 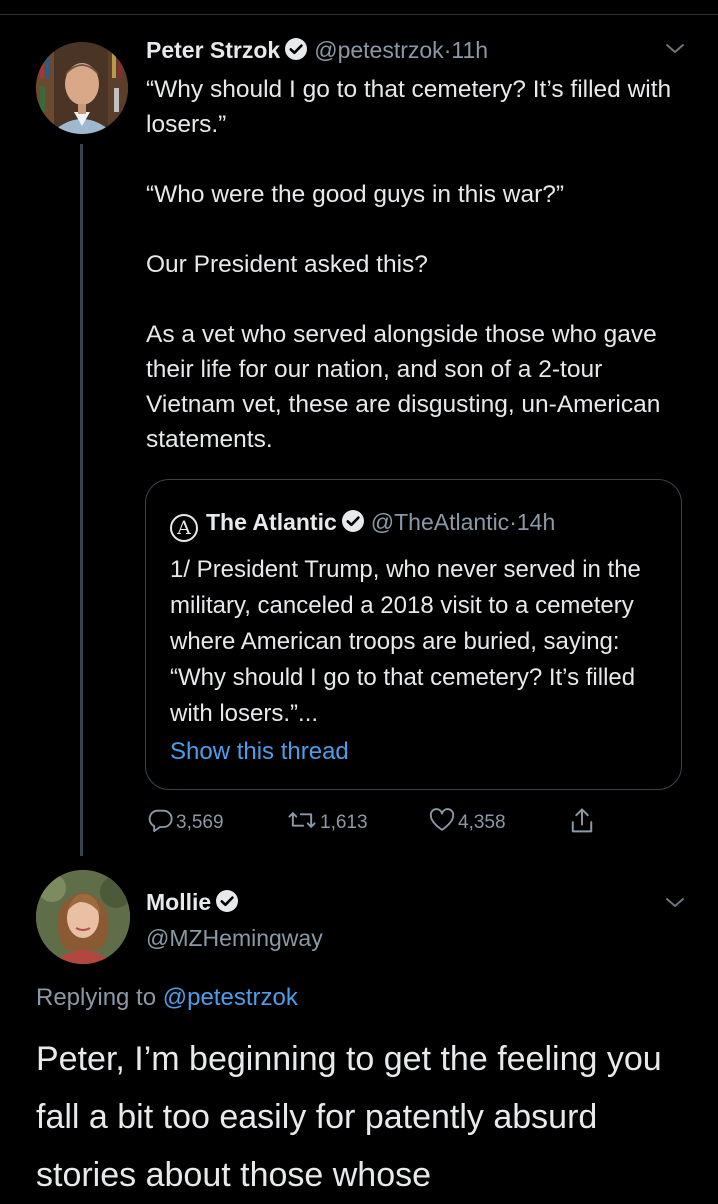 What do you see at coordinates (200, 822) in the screenshot?
I see `reply-count: 3,569` at bounding box center [200, 822].